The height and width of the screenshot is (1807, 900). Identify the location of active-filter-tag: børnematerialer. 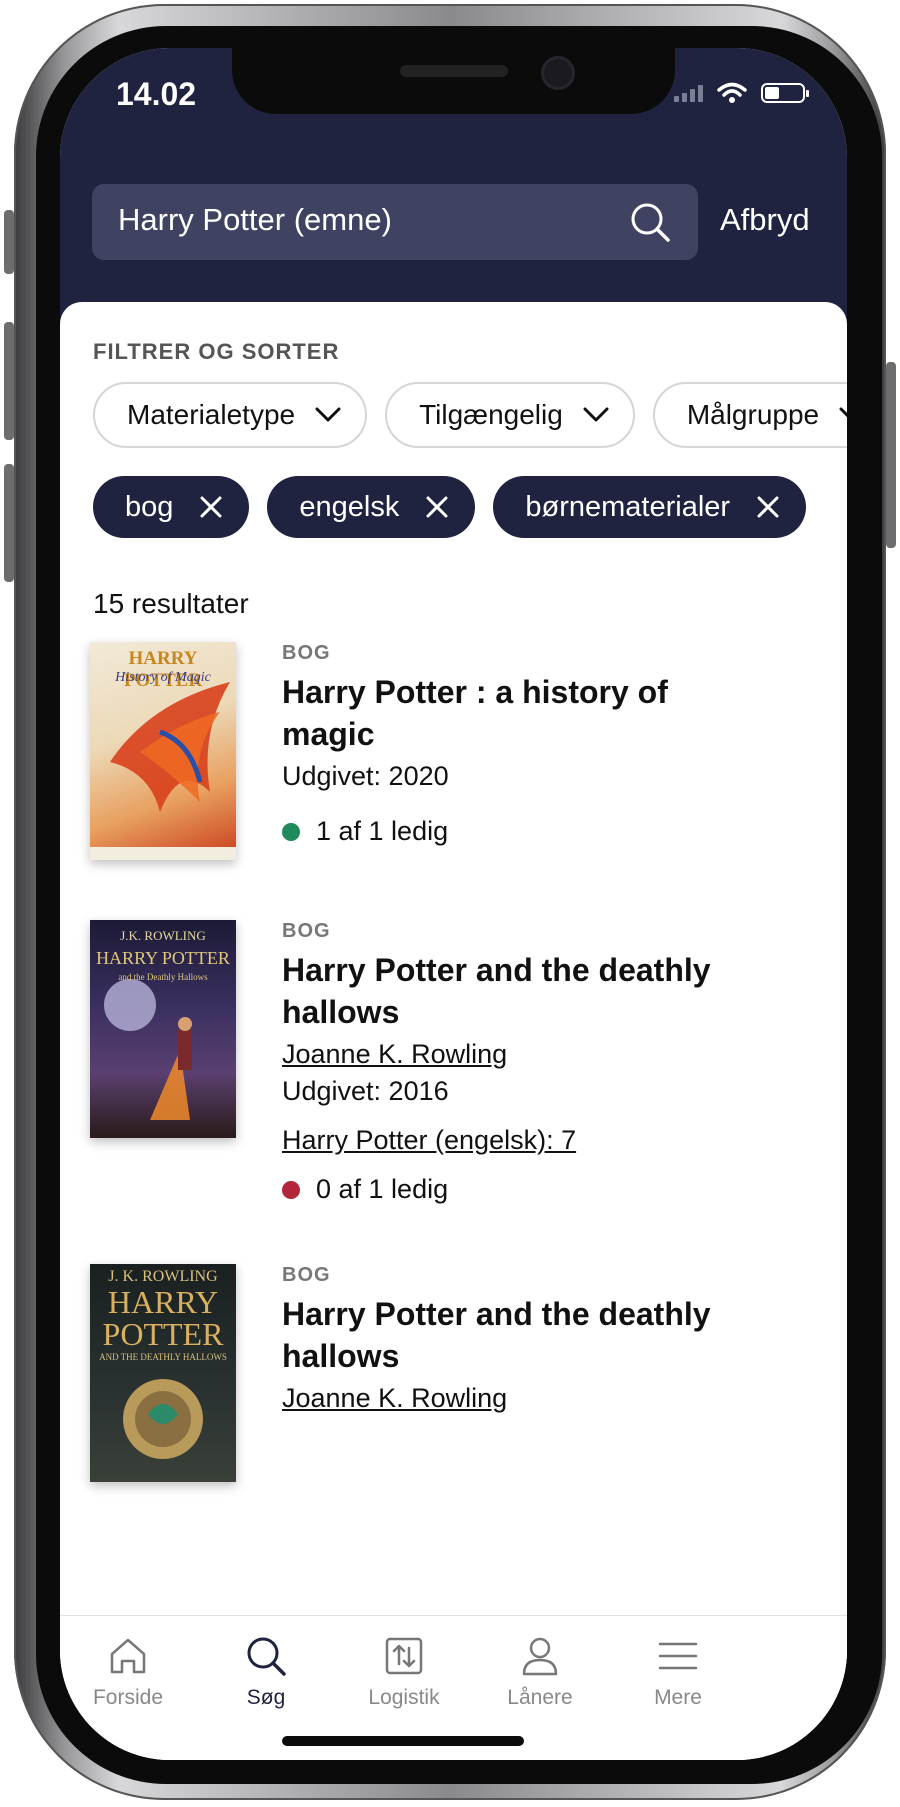
(650, 507).